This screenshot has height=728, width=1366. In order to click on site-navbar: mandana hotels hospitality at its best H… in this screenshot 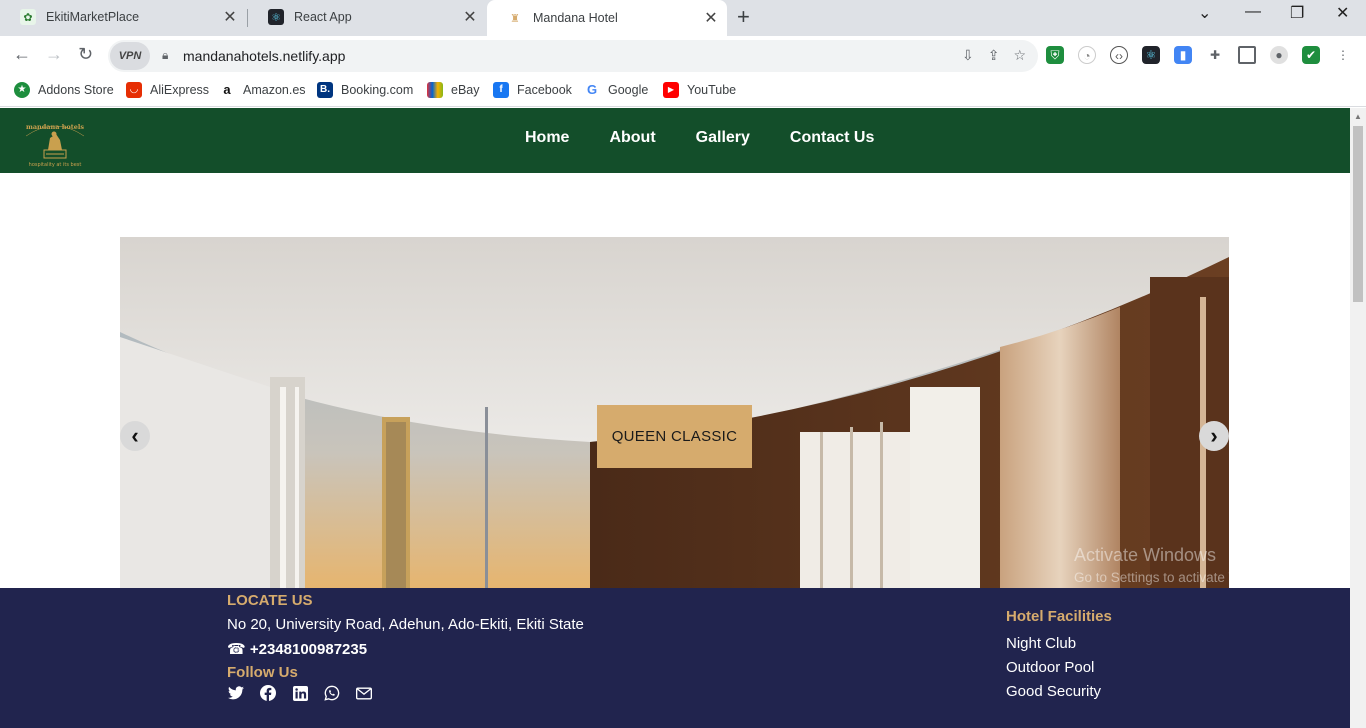, I will do `click(675, 140)`.